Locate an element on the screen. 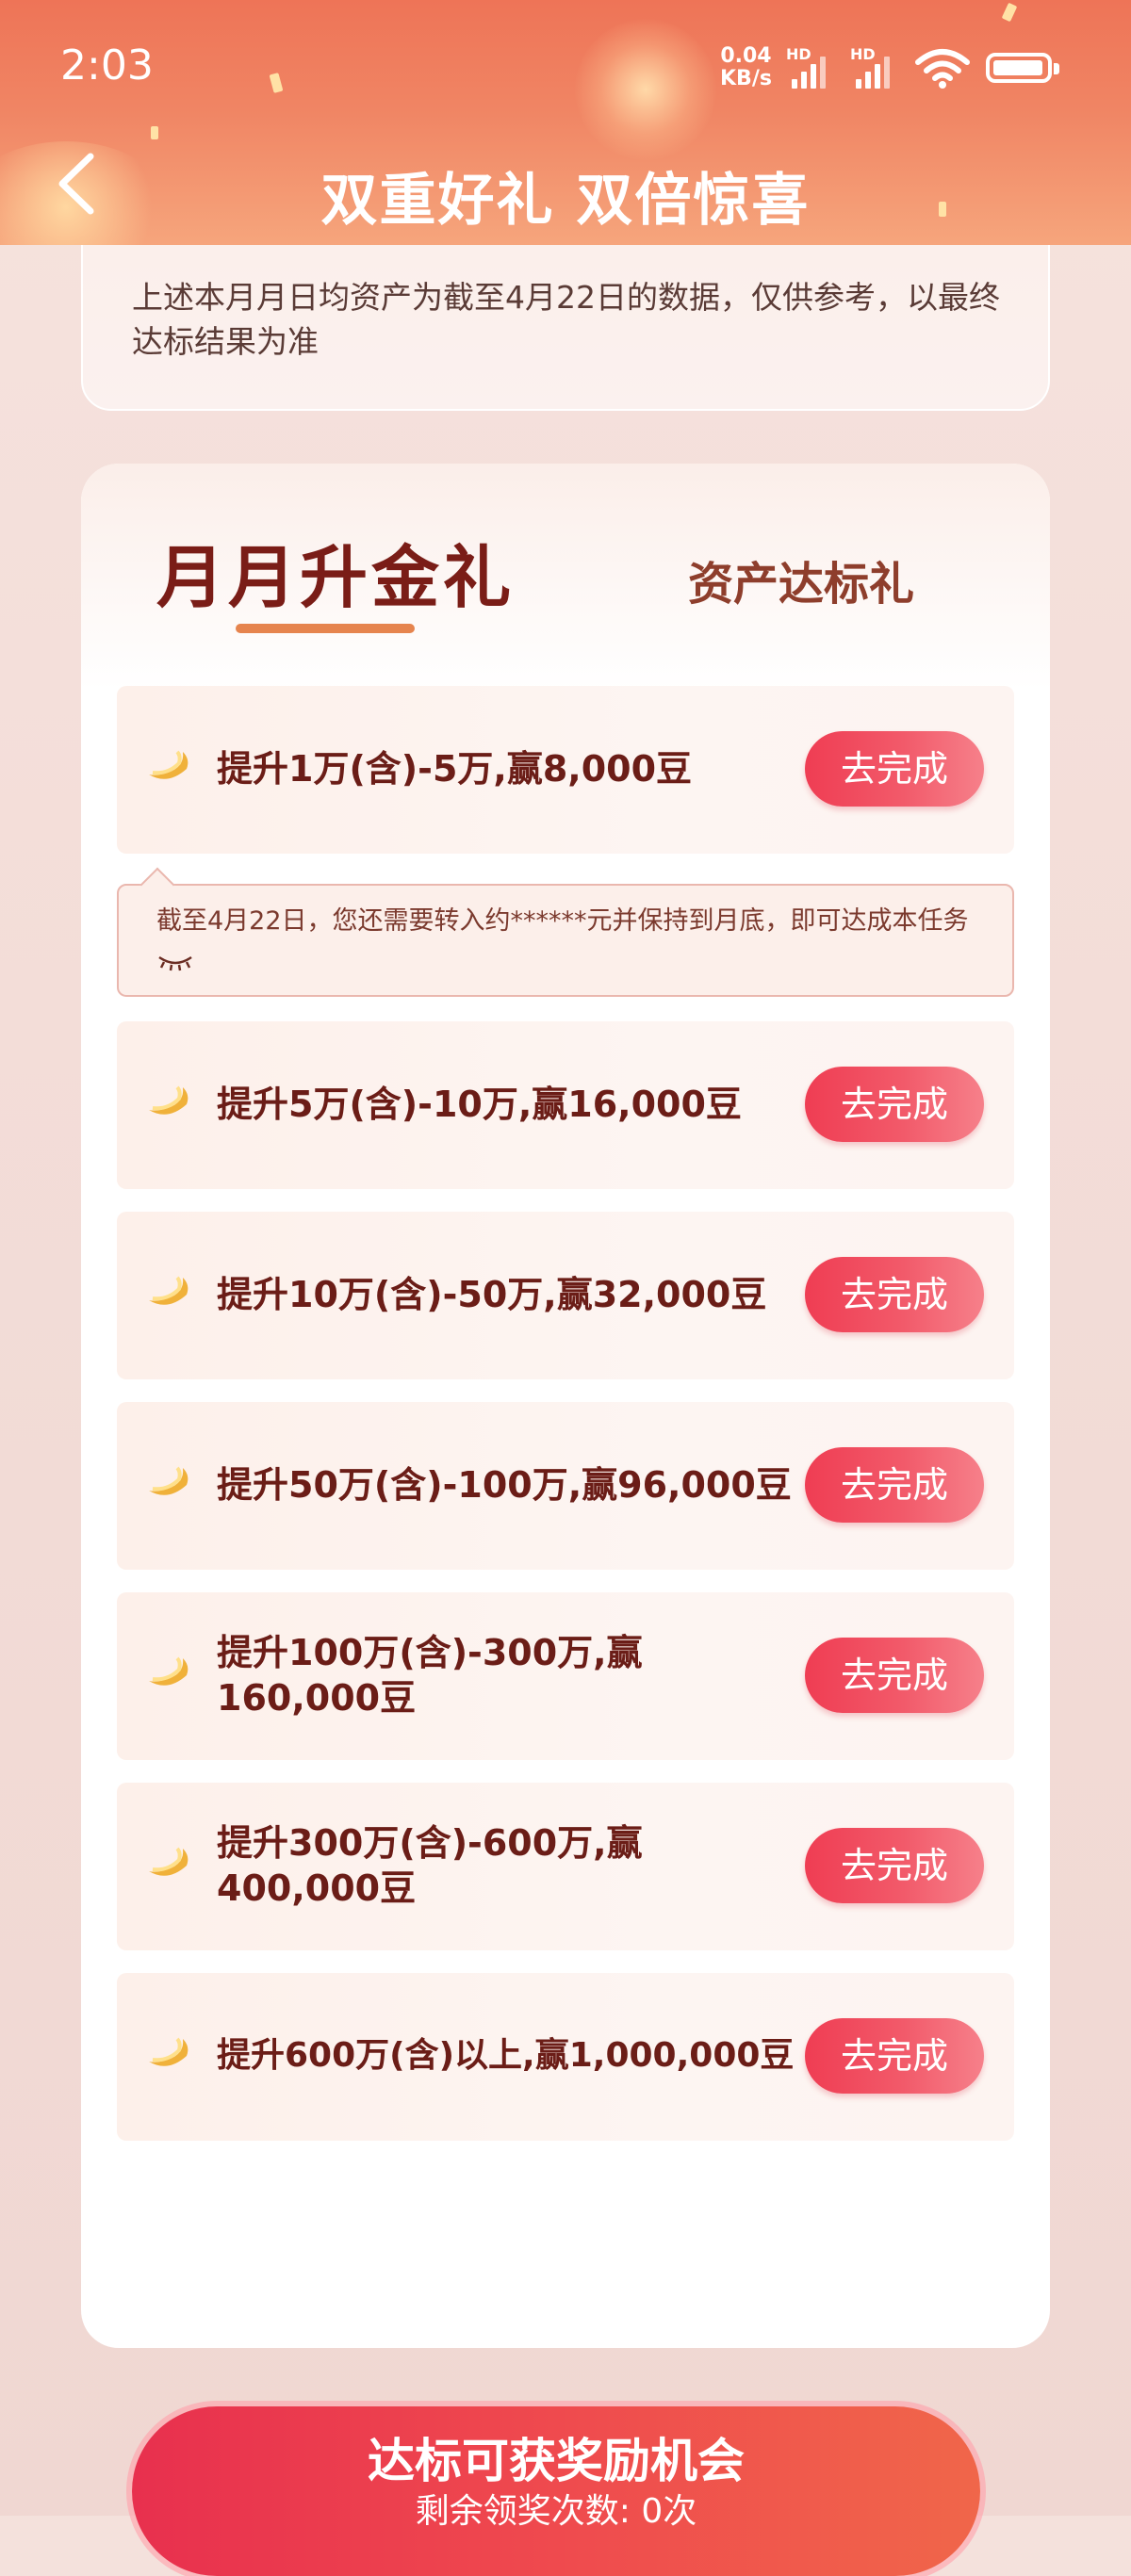  task-tip-bubble: 截至4月22日，您还需要转入约******元并保持到月底，即可达成本任务 is located at coordinates (566, 932).